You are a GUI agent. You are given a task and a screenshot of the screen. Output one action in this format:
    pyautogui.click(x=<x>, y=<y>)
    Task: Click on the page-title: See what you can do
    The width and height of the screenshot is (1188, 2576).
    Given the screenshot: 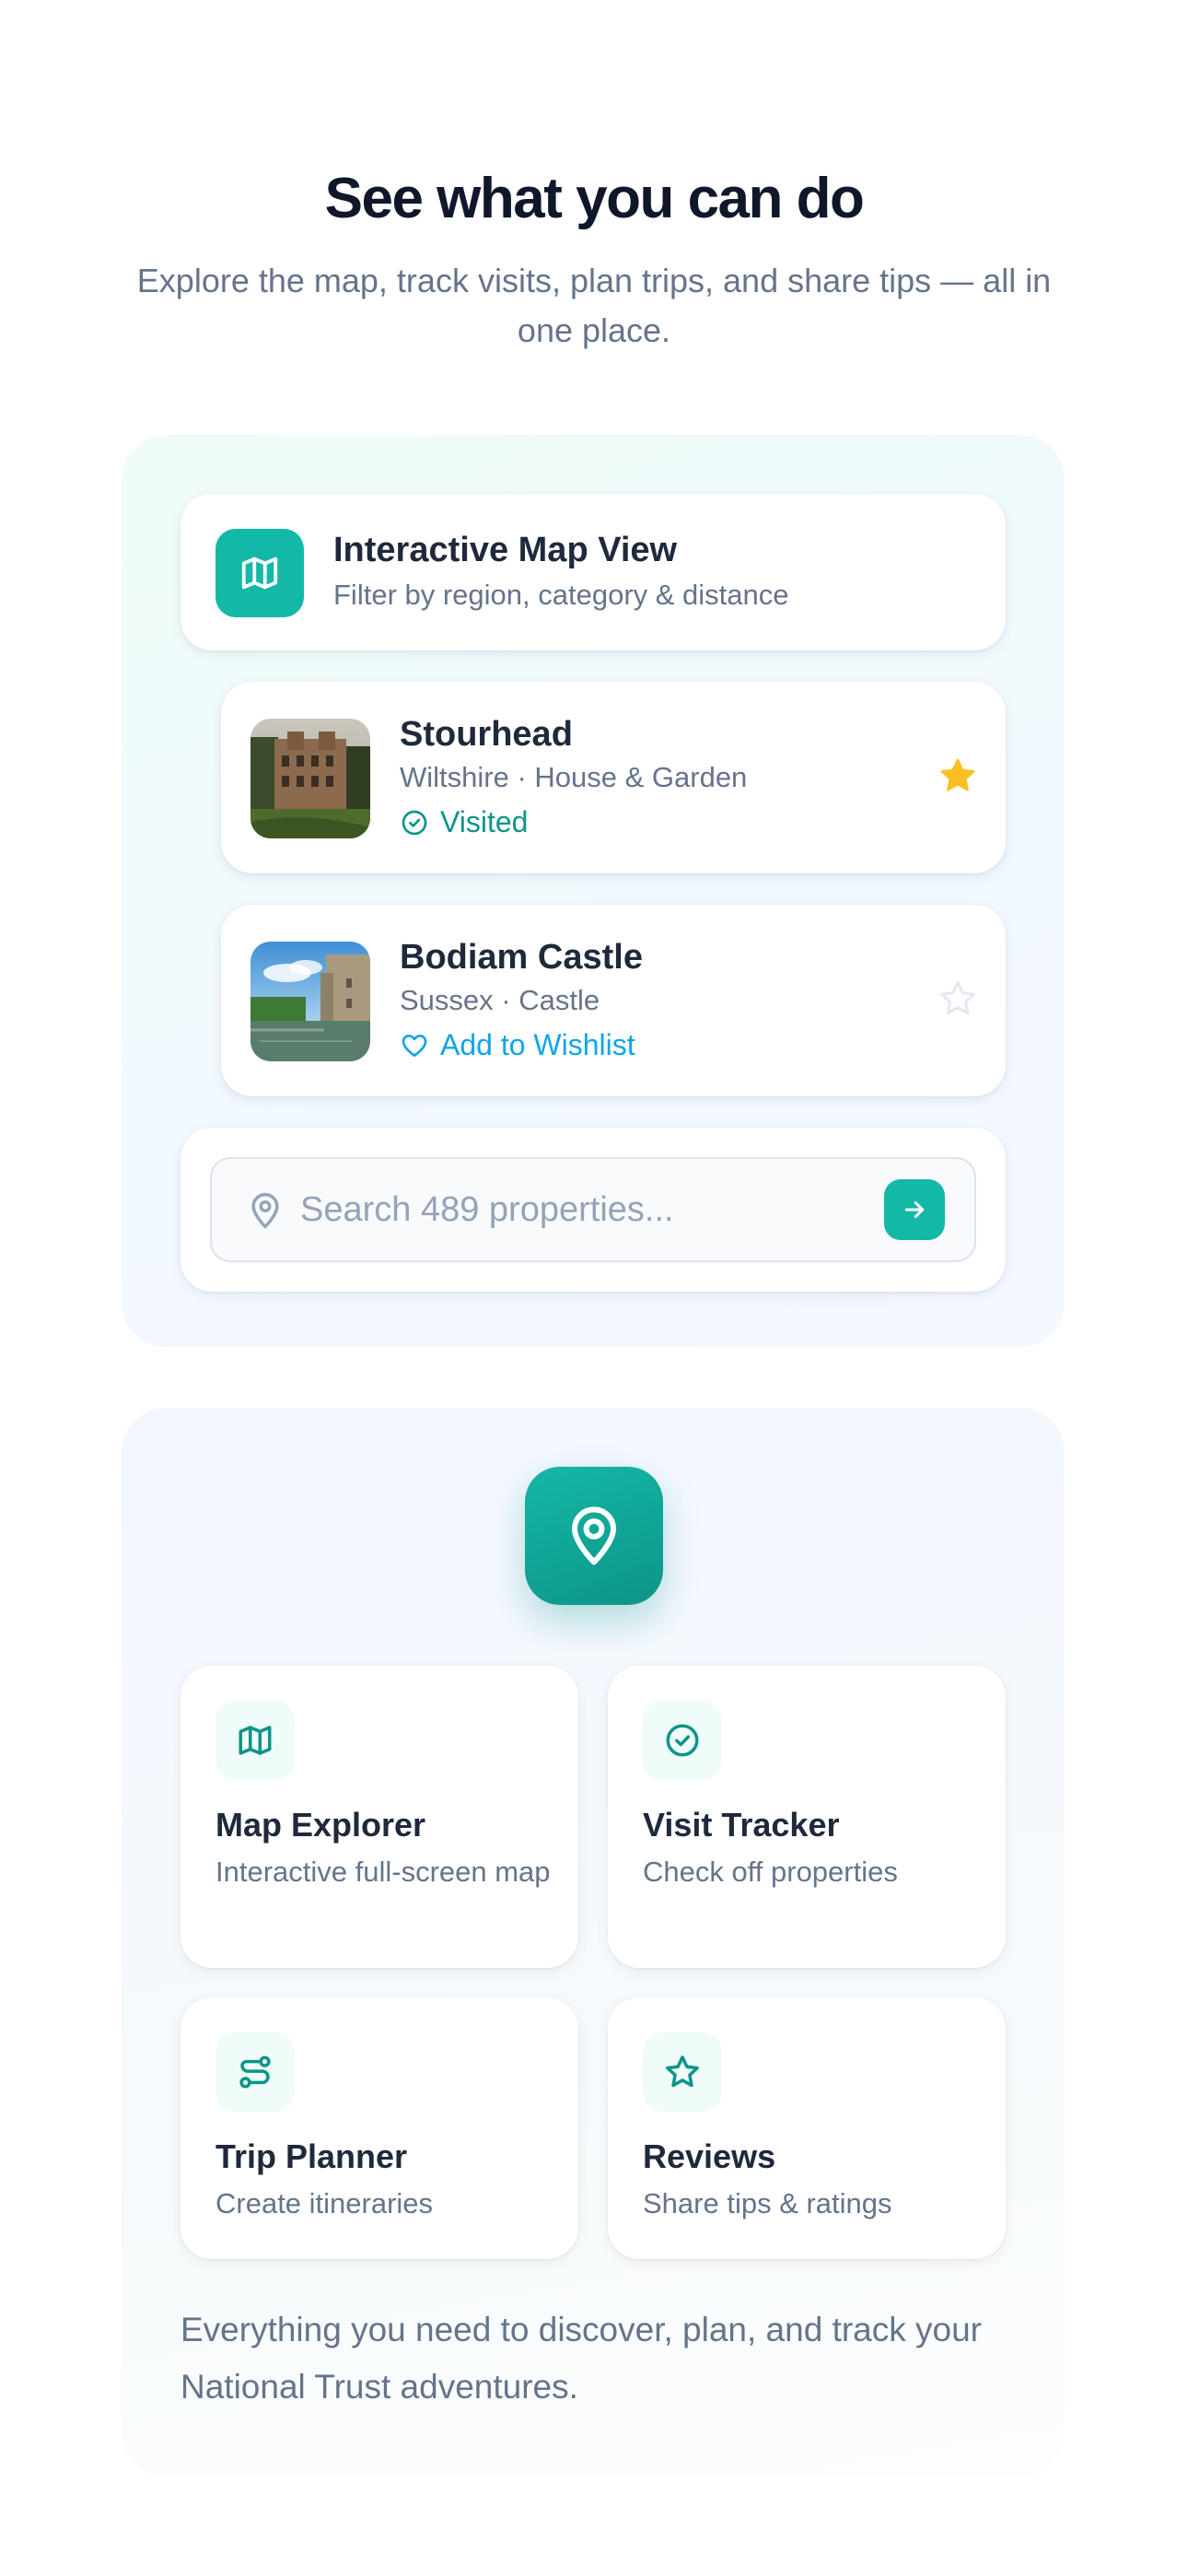 What is the action you would take?
    pyautogui.click(x=594, y=198)
    